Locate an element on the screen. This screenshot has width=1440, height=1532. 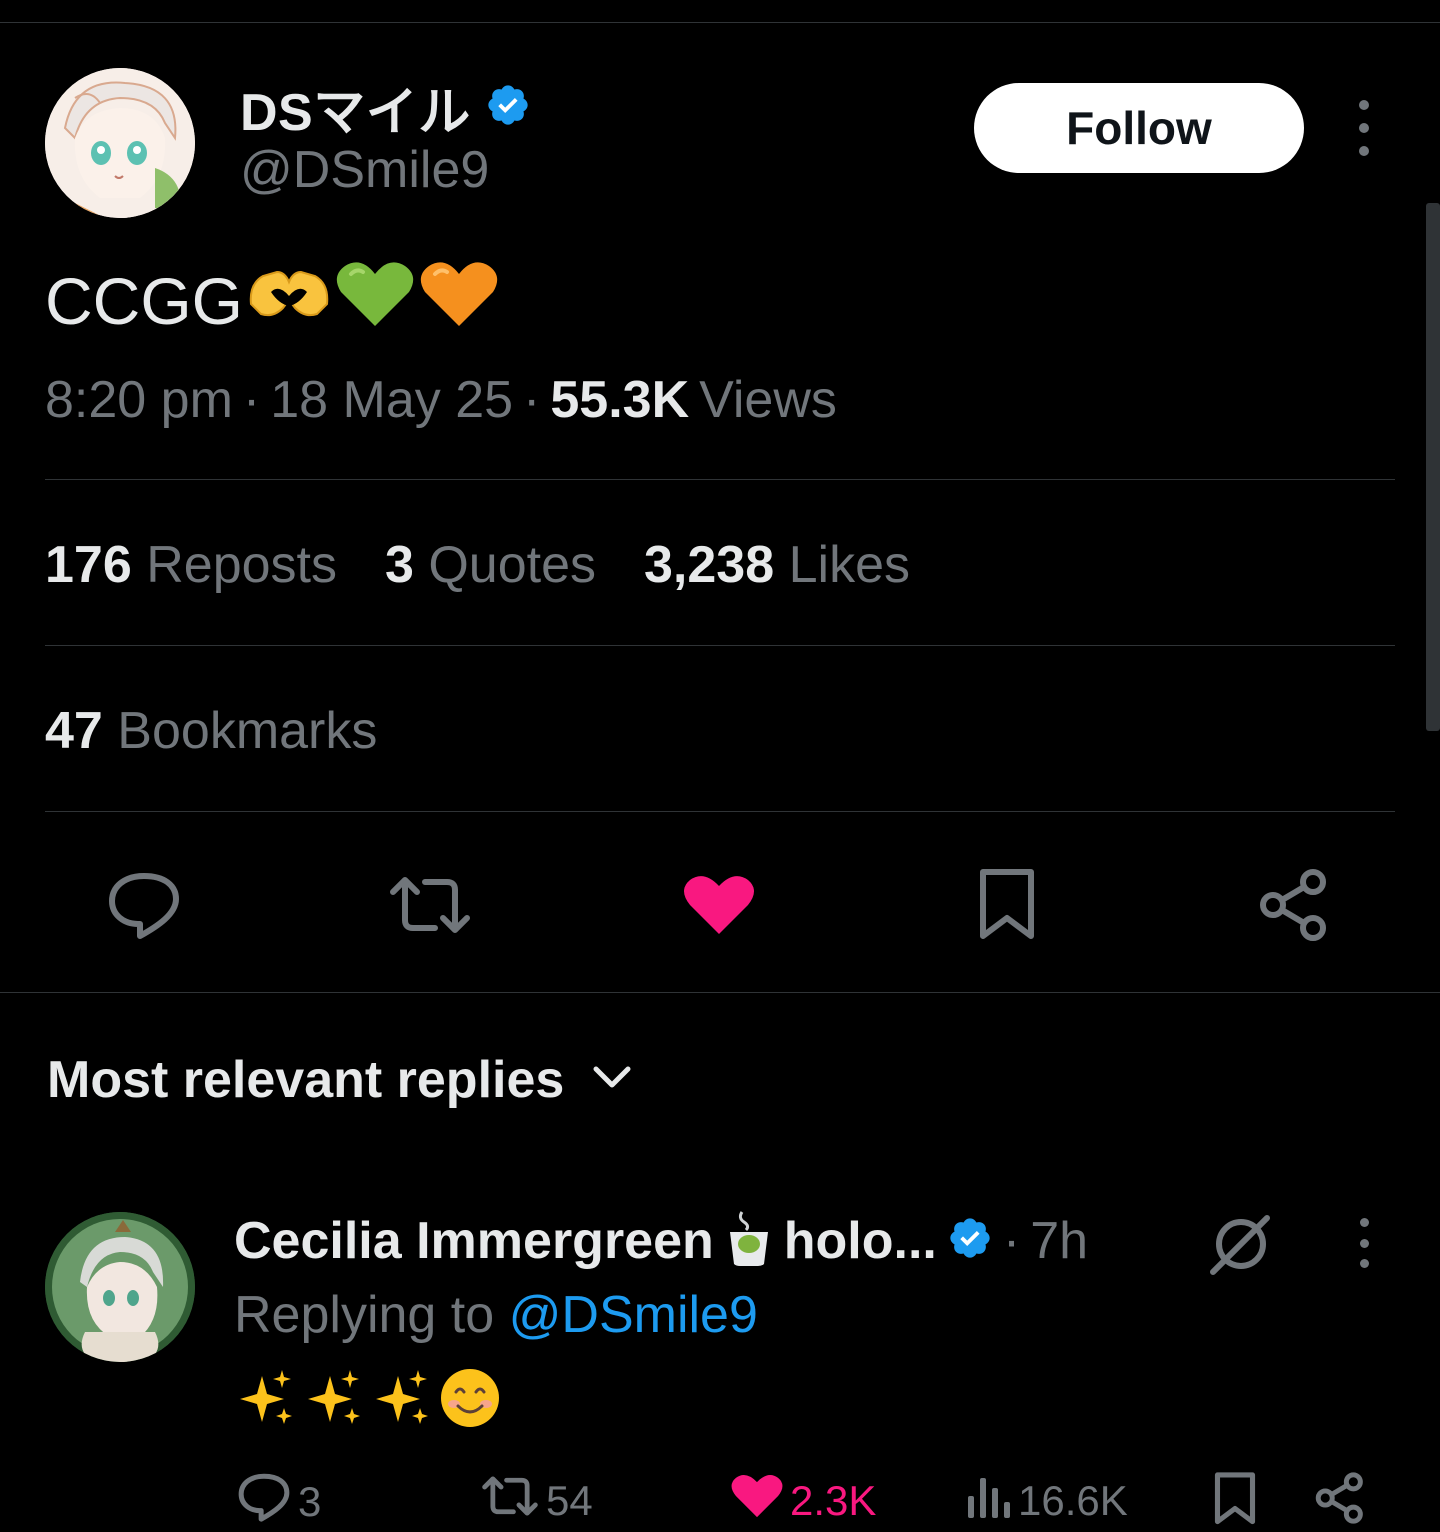
reply-author-name: Cecilia Immergreen is located at coordinates (474, 1241).